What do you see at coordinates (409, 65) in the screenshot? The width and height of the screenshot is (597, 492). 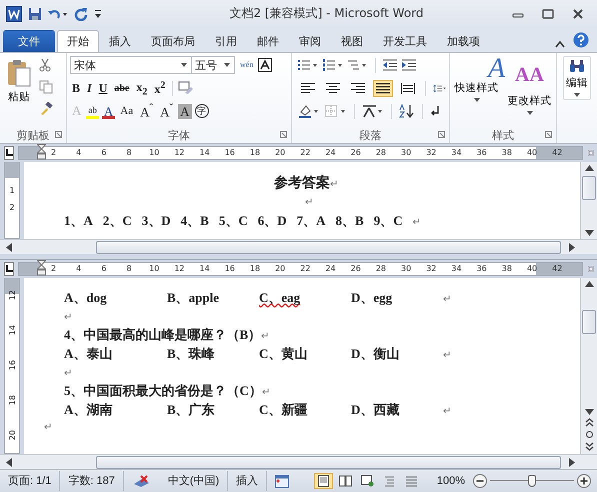 I see `increase-indent-icon` at bounding box center [409, 65].